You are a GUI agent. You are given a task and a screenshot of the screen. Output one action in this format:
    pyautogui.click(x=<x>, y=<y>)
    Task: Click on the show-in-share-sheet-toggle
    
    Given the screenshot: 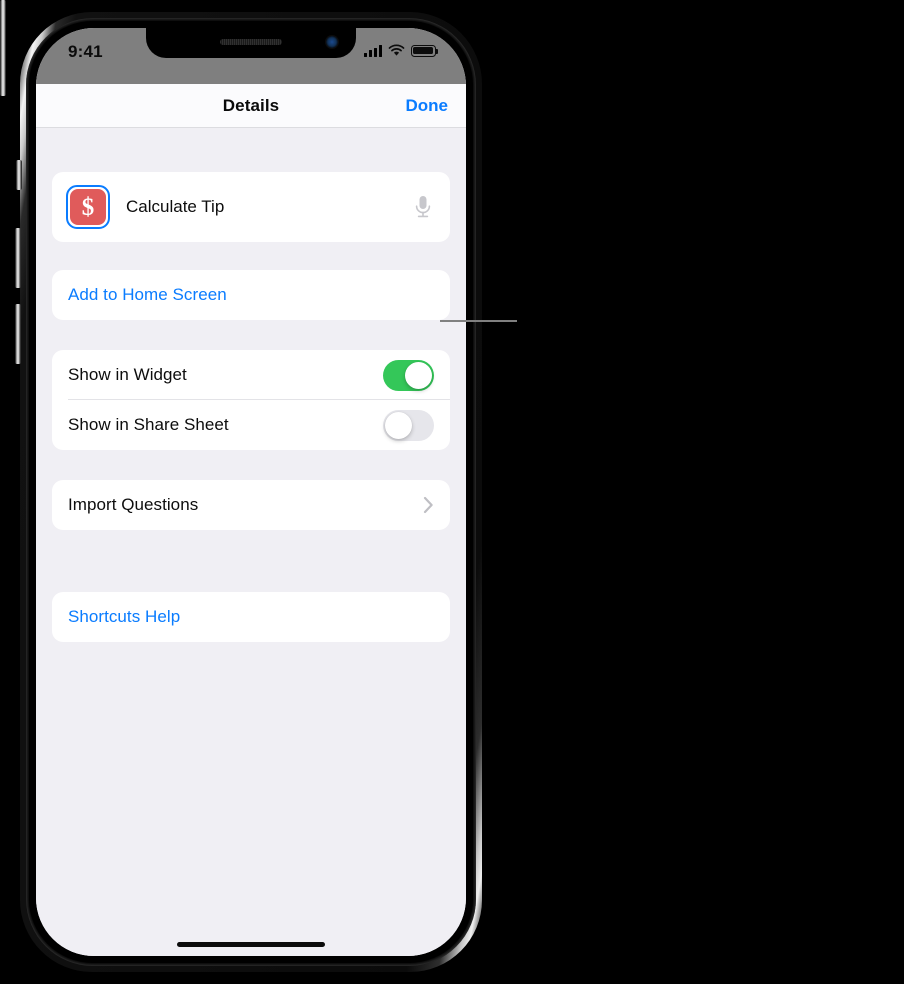 What is the action you would take?
    pyautogui.click(x=408, y=425)
    